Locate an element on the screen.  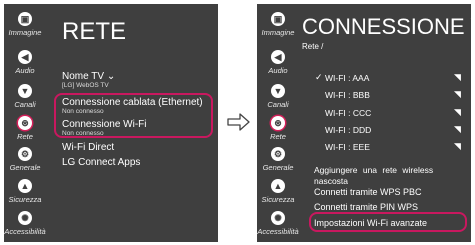
menu-item-label: Nome TV is located at coordinates (83, 76).